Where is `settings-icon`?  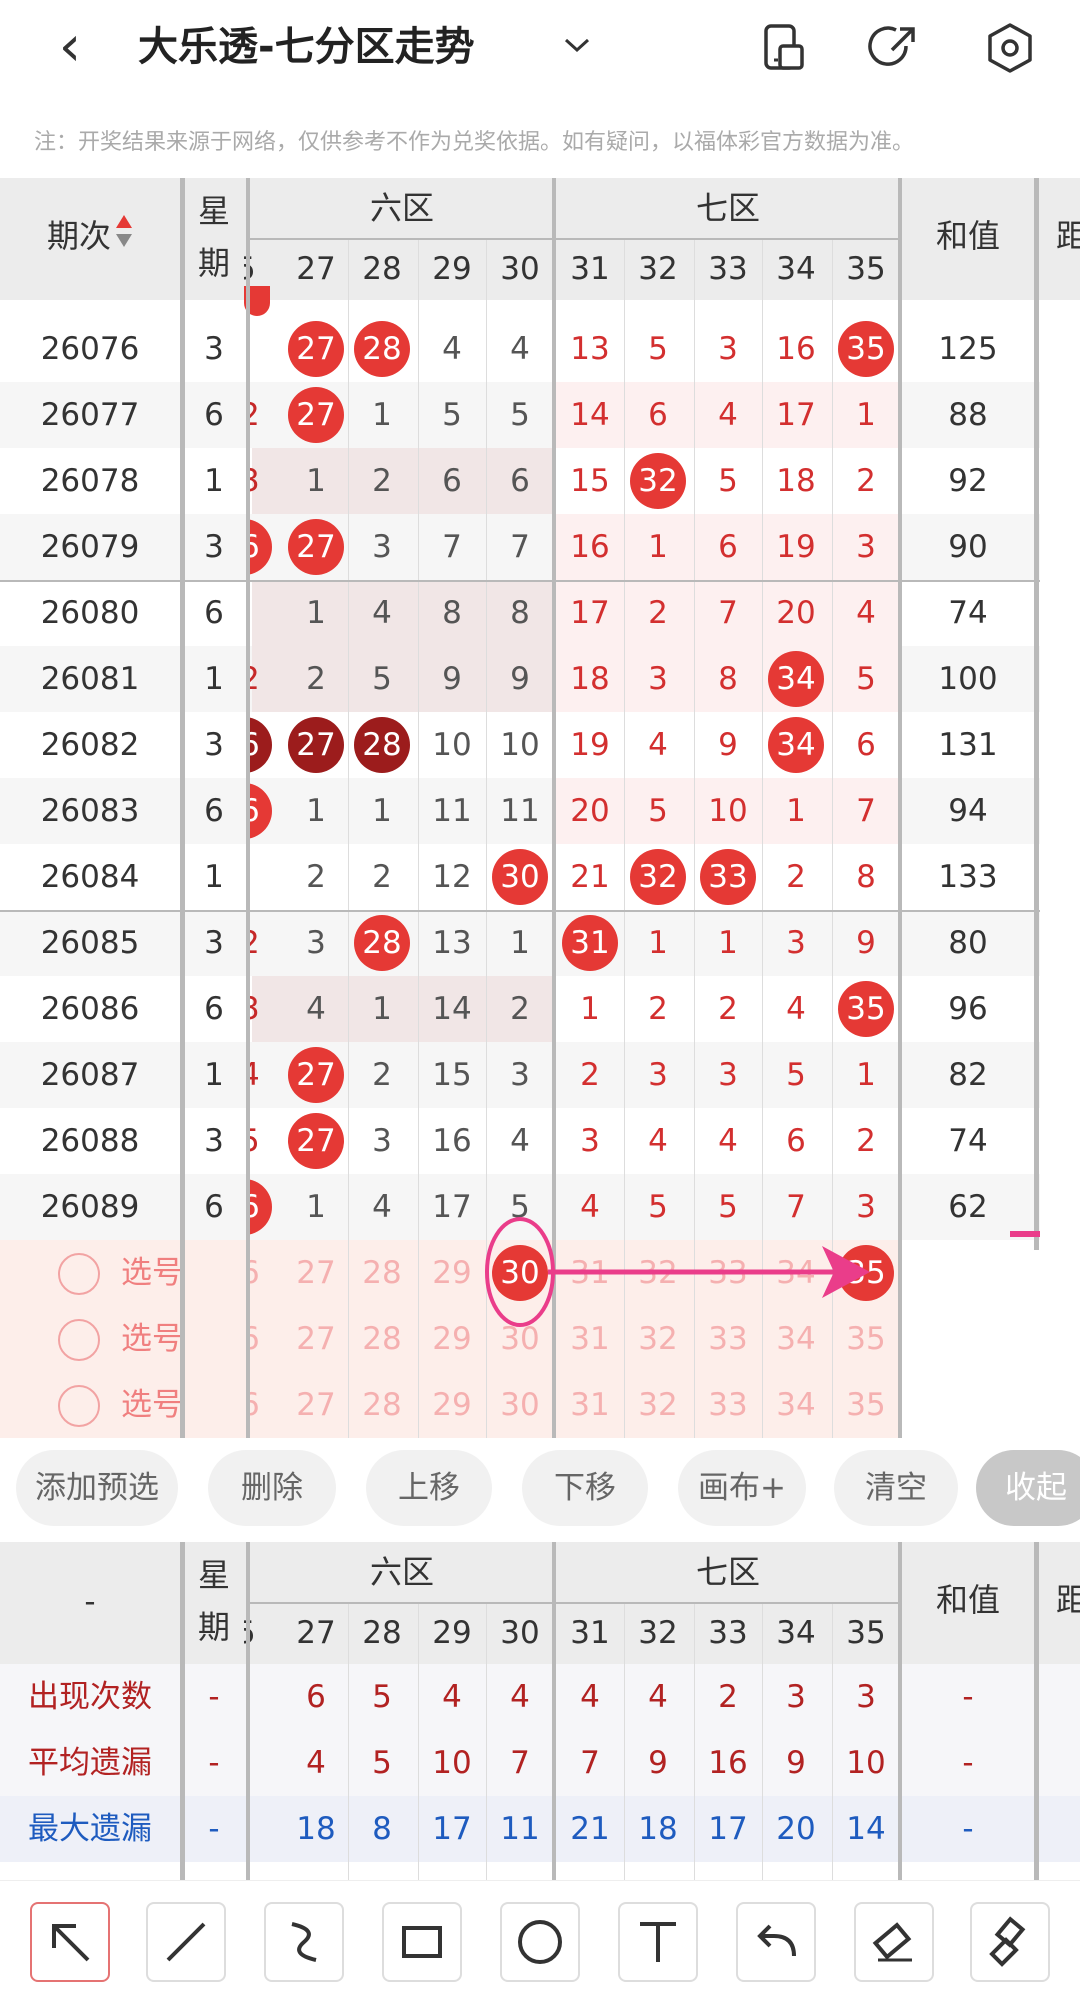 settings-icon is located at coordinates (1010, 48).